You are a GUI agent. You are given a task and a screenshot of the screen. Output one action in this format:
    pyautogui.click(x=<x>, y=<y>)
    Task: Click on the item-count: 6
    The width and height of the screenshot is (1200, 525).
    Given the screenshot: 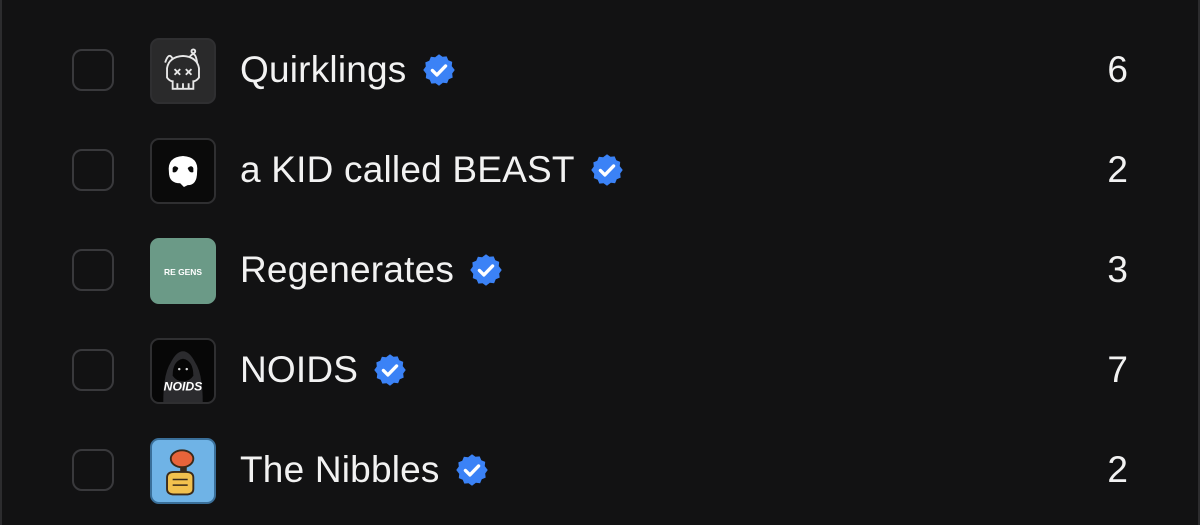 What is the action you would take?
    pyautogui.click(x=1117, y=69)
    